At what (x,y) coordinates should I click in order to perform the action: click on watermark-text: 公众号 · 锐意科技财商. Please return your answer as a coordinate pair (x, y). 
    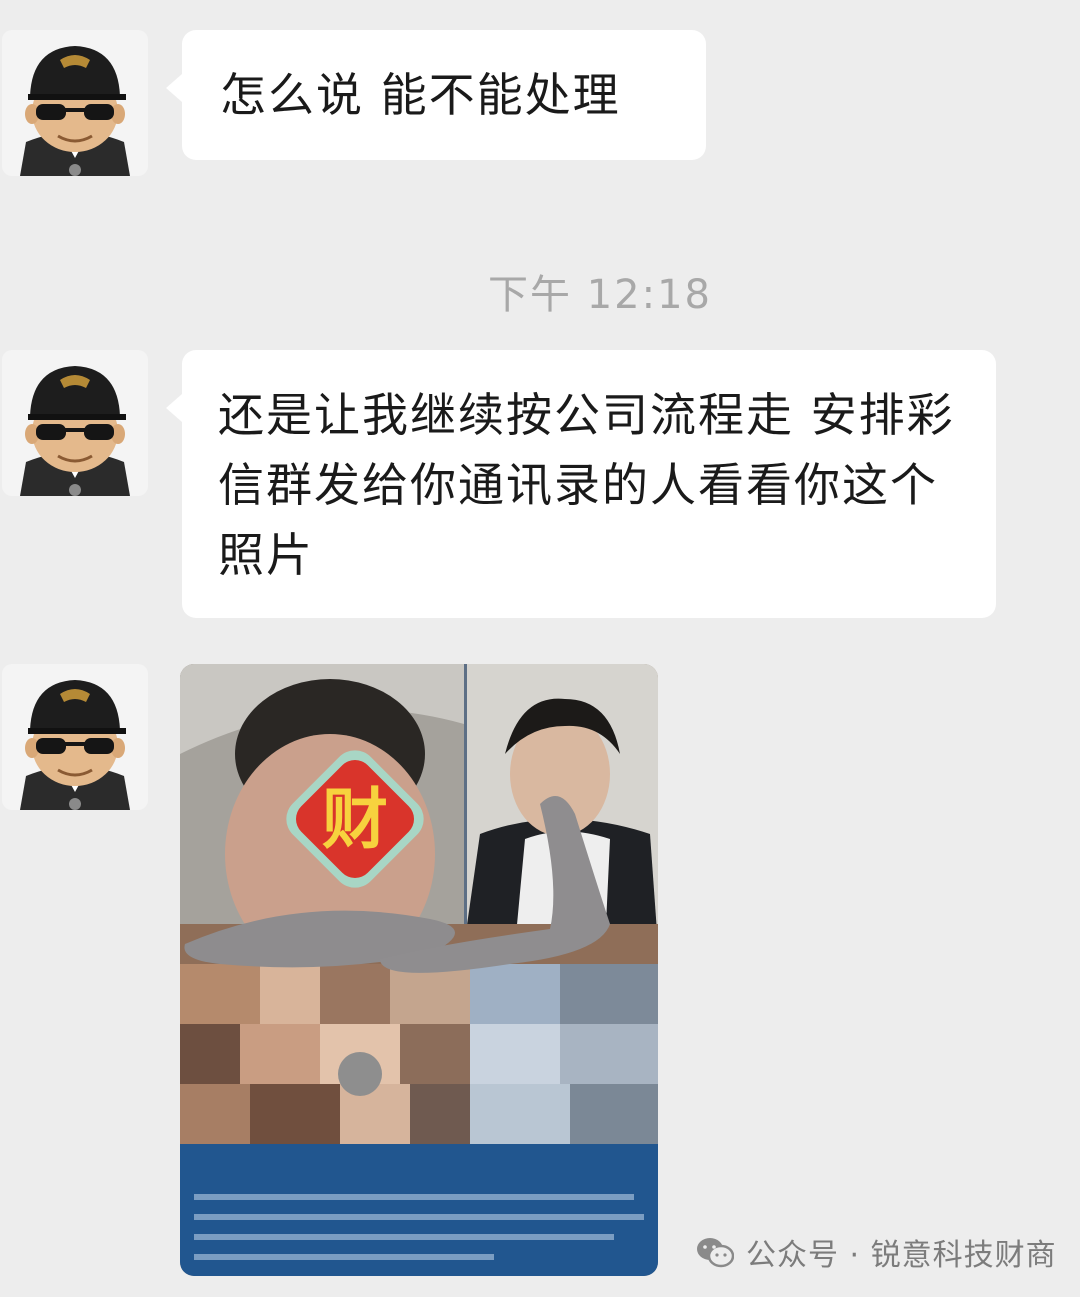
    Looking at the image, I should click on (901, 1255).